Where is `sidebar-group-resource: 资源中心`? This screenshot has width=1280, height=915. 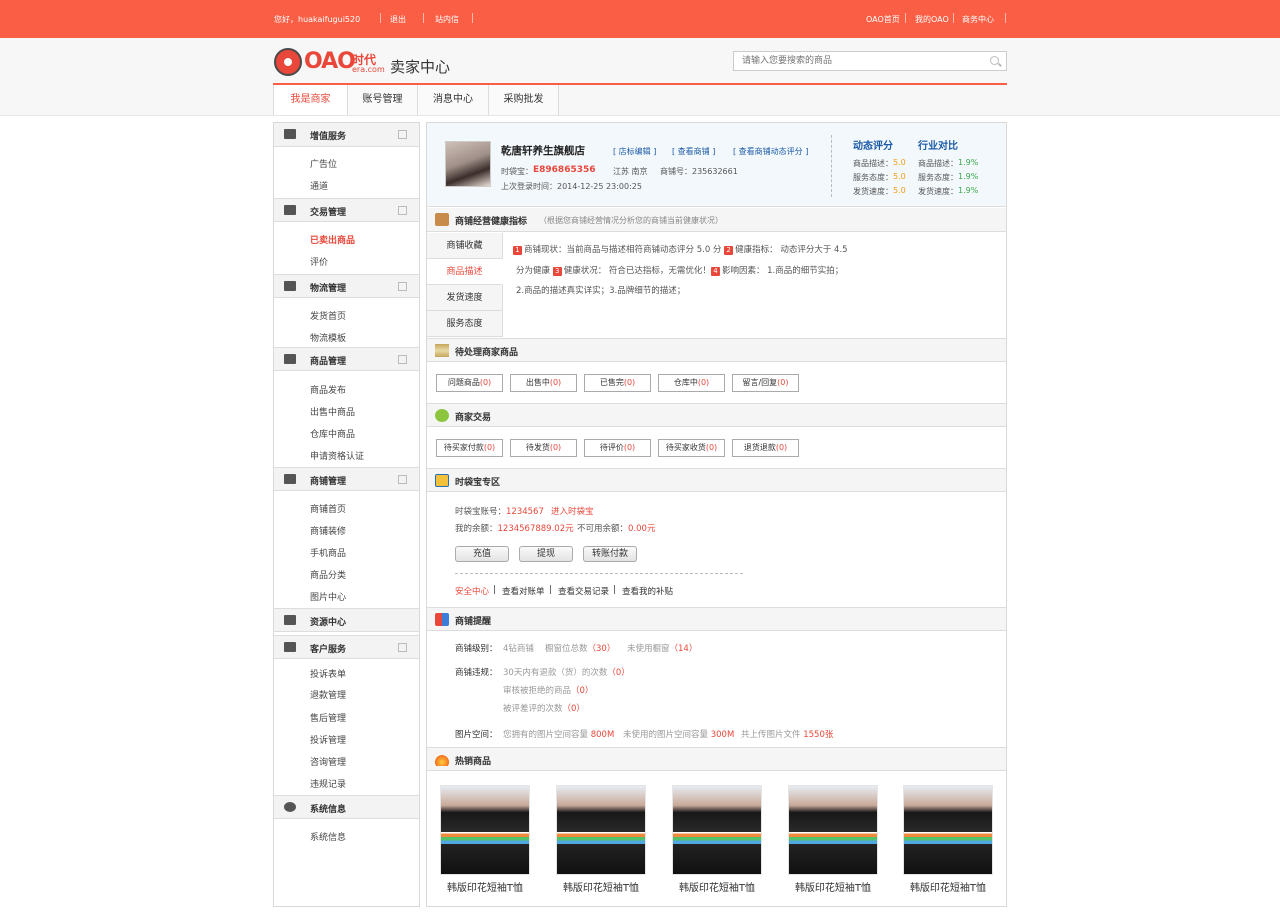
sidebar-group-resource: 资源中心 is located at coordinates (346, 620).